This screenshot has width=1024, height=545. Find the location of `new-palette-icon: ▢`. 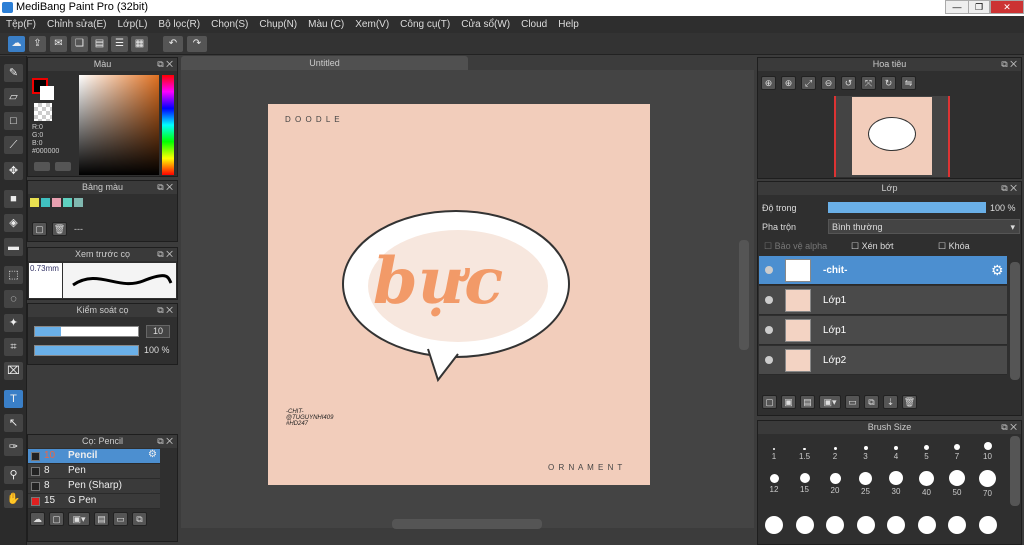

new-palette-icon: ▢ is located at coordinates (39, 229).